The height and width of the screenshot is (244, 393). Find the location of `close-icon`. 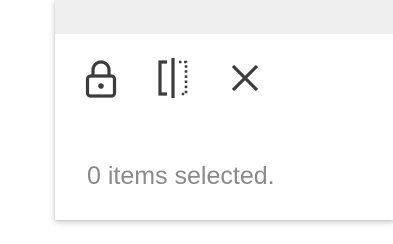

close-icon is located at coordinates (245, 80).